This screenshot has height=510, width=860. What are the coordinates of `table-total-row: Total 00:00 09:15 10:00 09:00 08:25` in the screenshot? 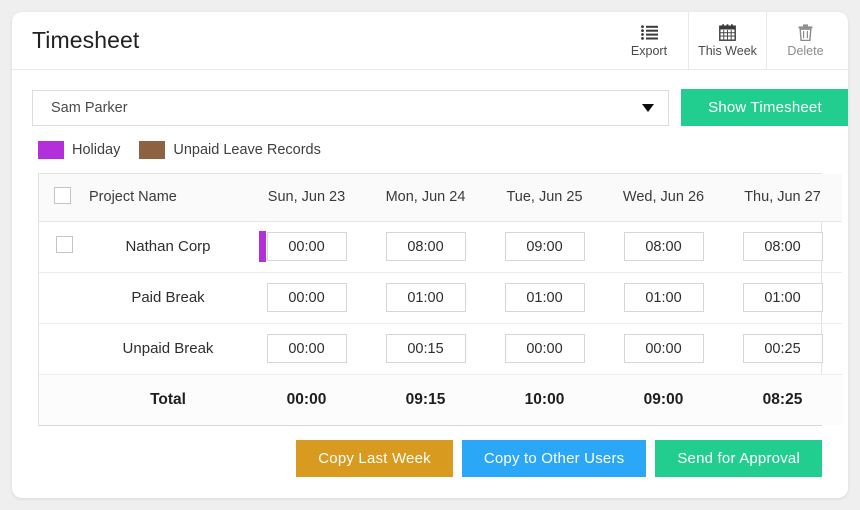 It's located at (440, 399).